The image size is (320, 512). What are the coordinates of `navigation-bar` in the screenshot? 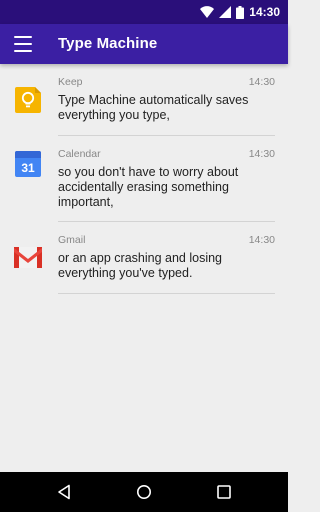 It's located at (144, 492).